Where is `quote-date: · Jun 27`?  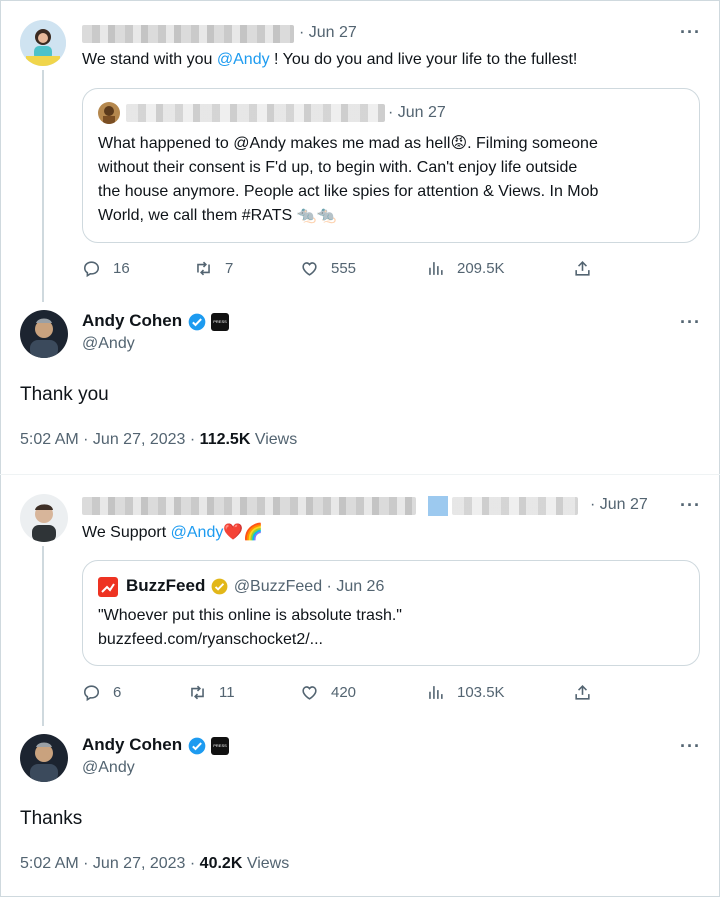 quote-date: · Jun 27 is located at coordinates (417, 112).